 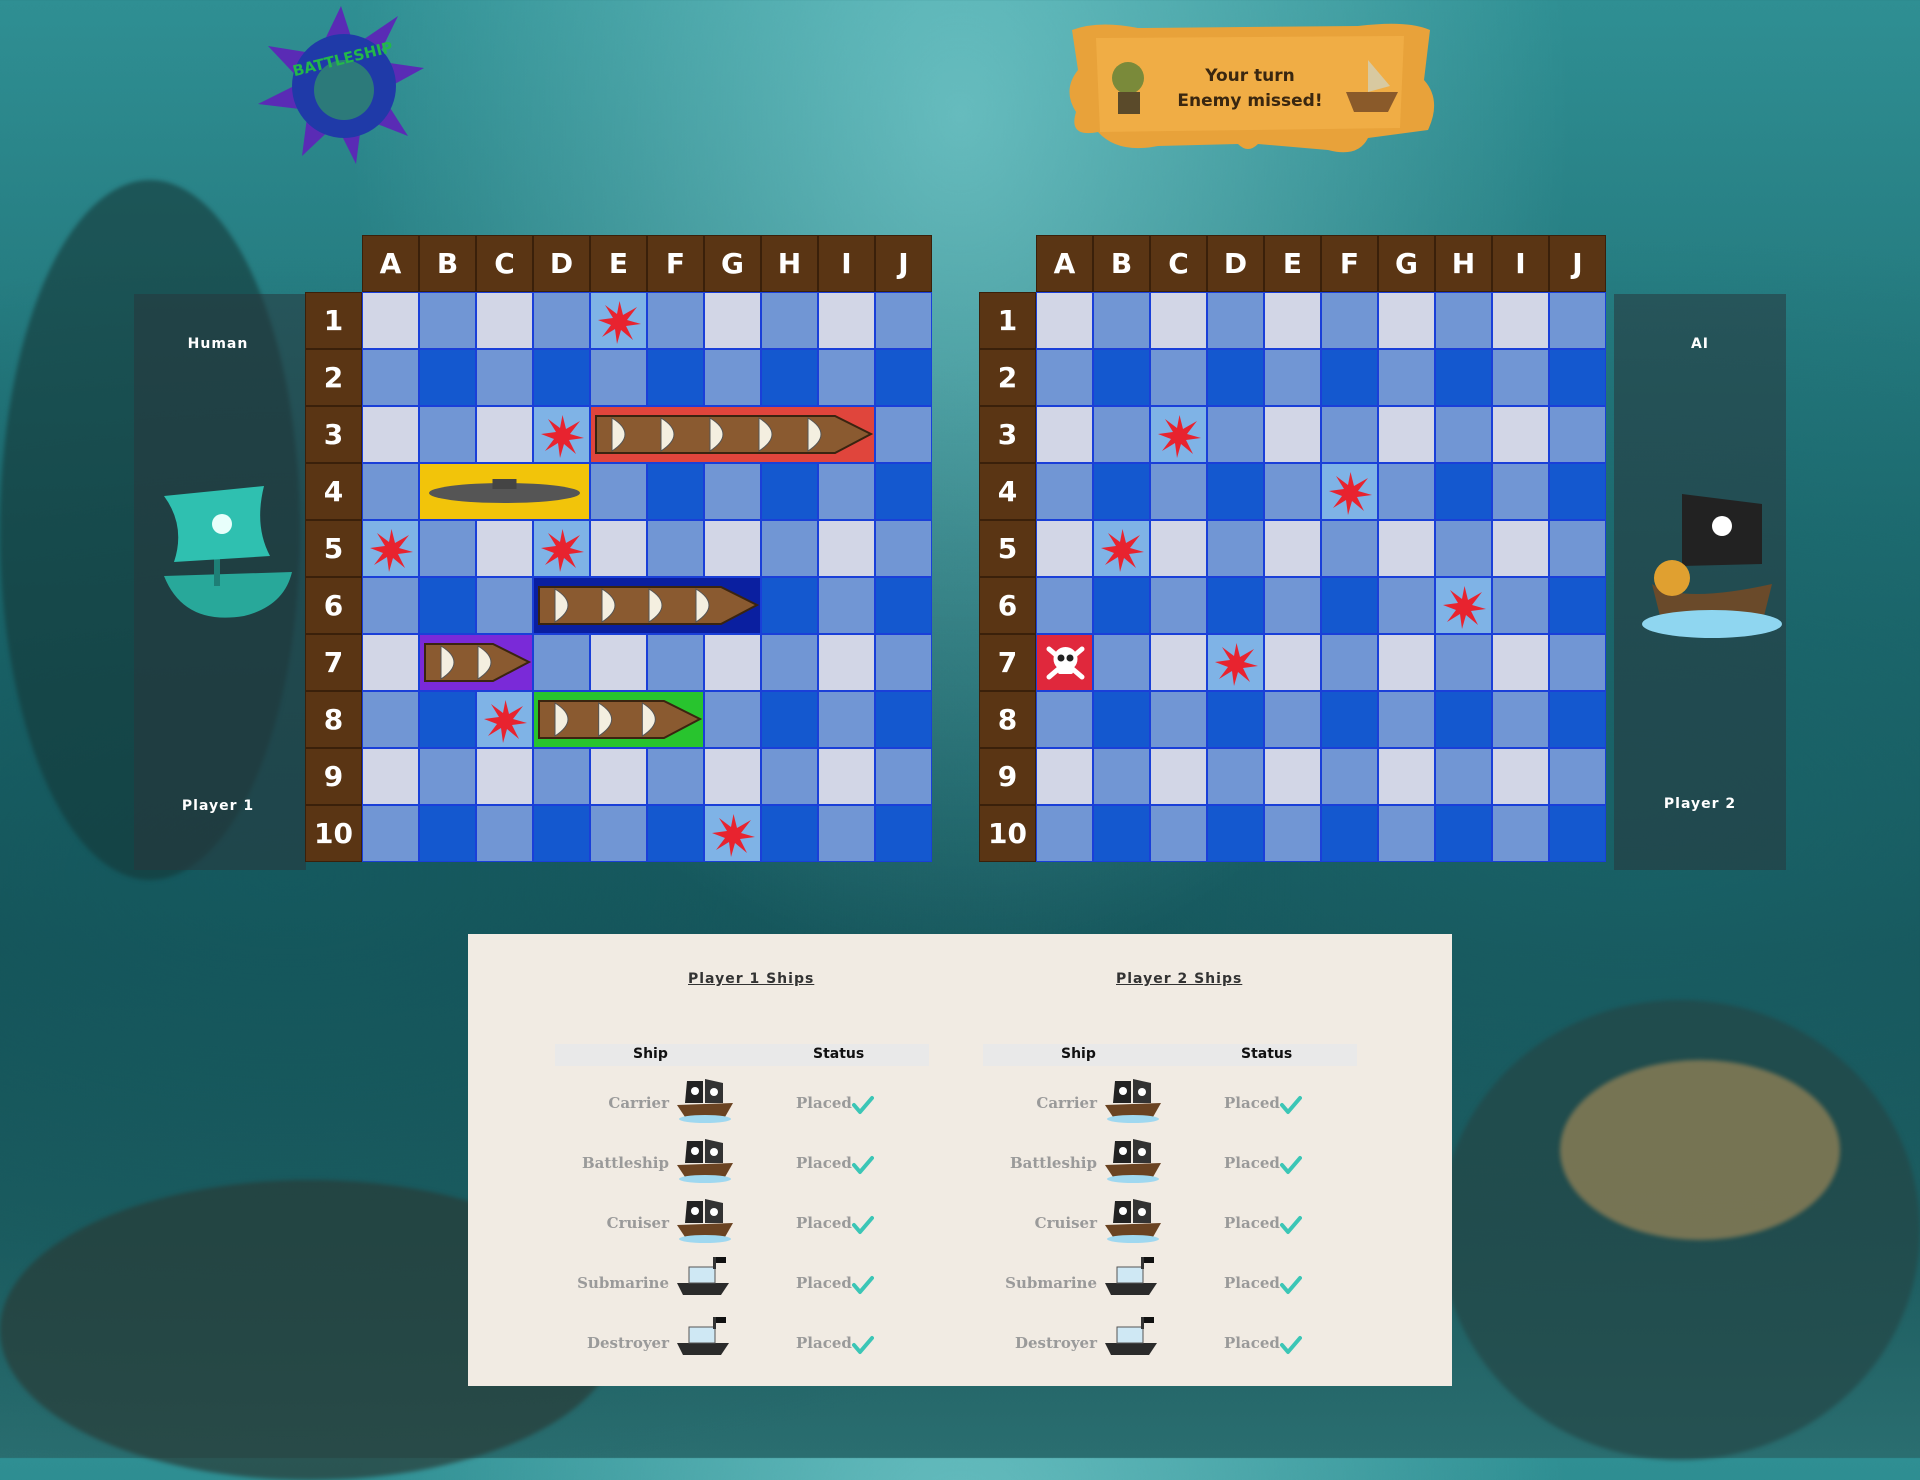 What do you see at coordinates (1178, 548) in the screenshot?
I see `p2-cell-C5` at bounding box center [1178, 548].